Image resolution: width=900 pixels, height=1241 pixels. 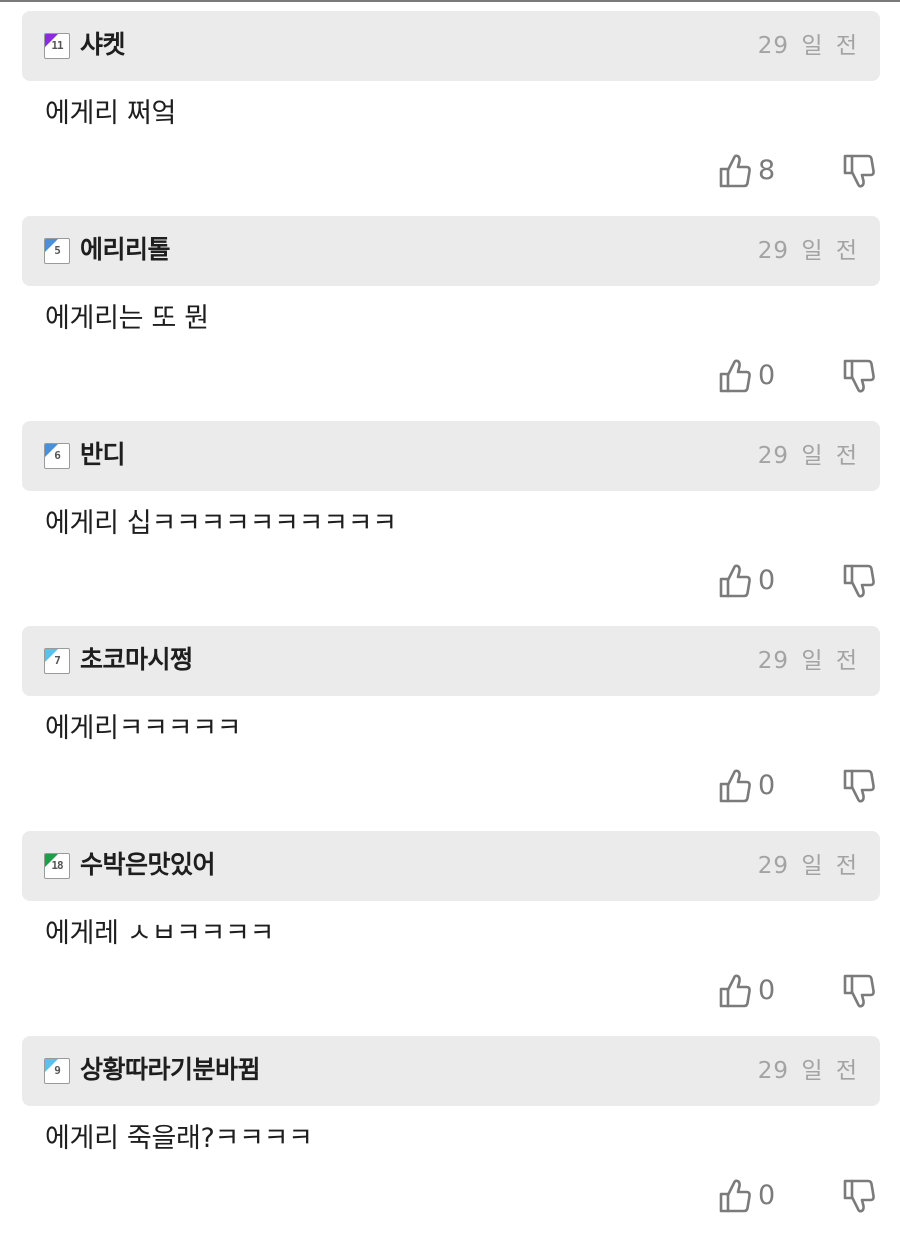 I want to click on level-badge-icon: 6, so click(x=57, y=456).